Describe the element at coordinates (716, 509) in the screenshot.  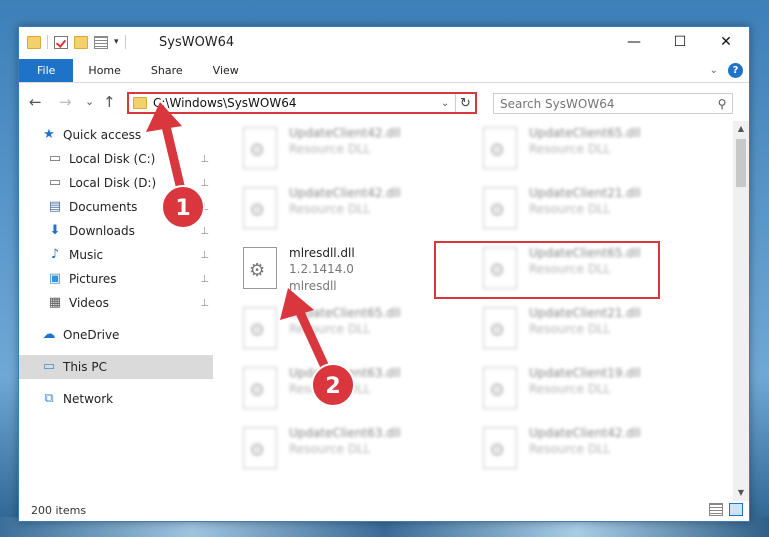
I see `details-view-icon` at that location.